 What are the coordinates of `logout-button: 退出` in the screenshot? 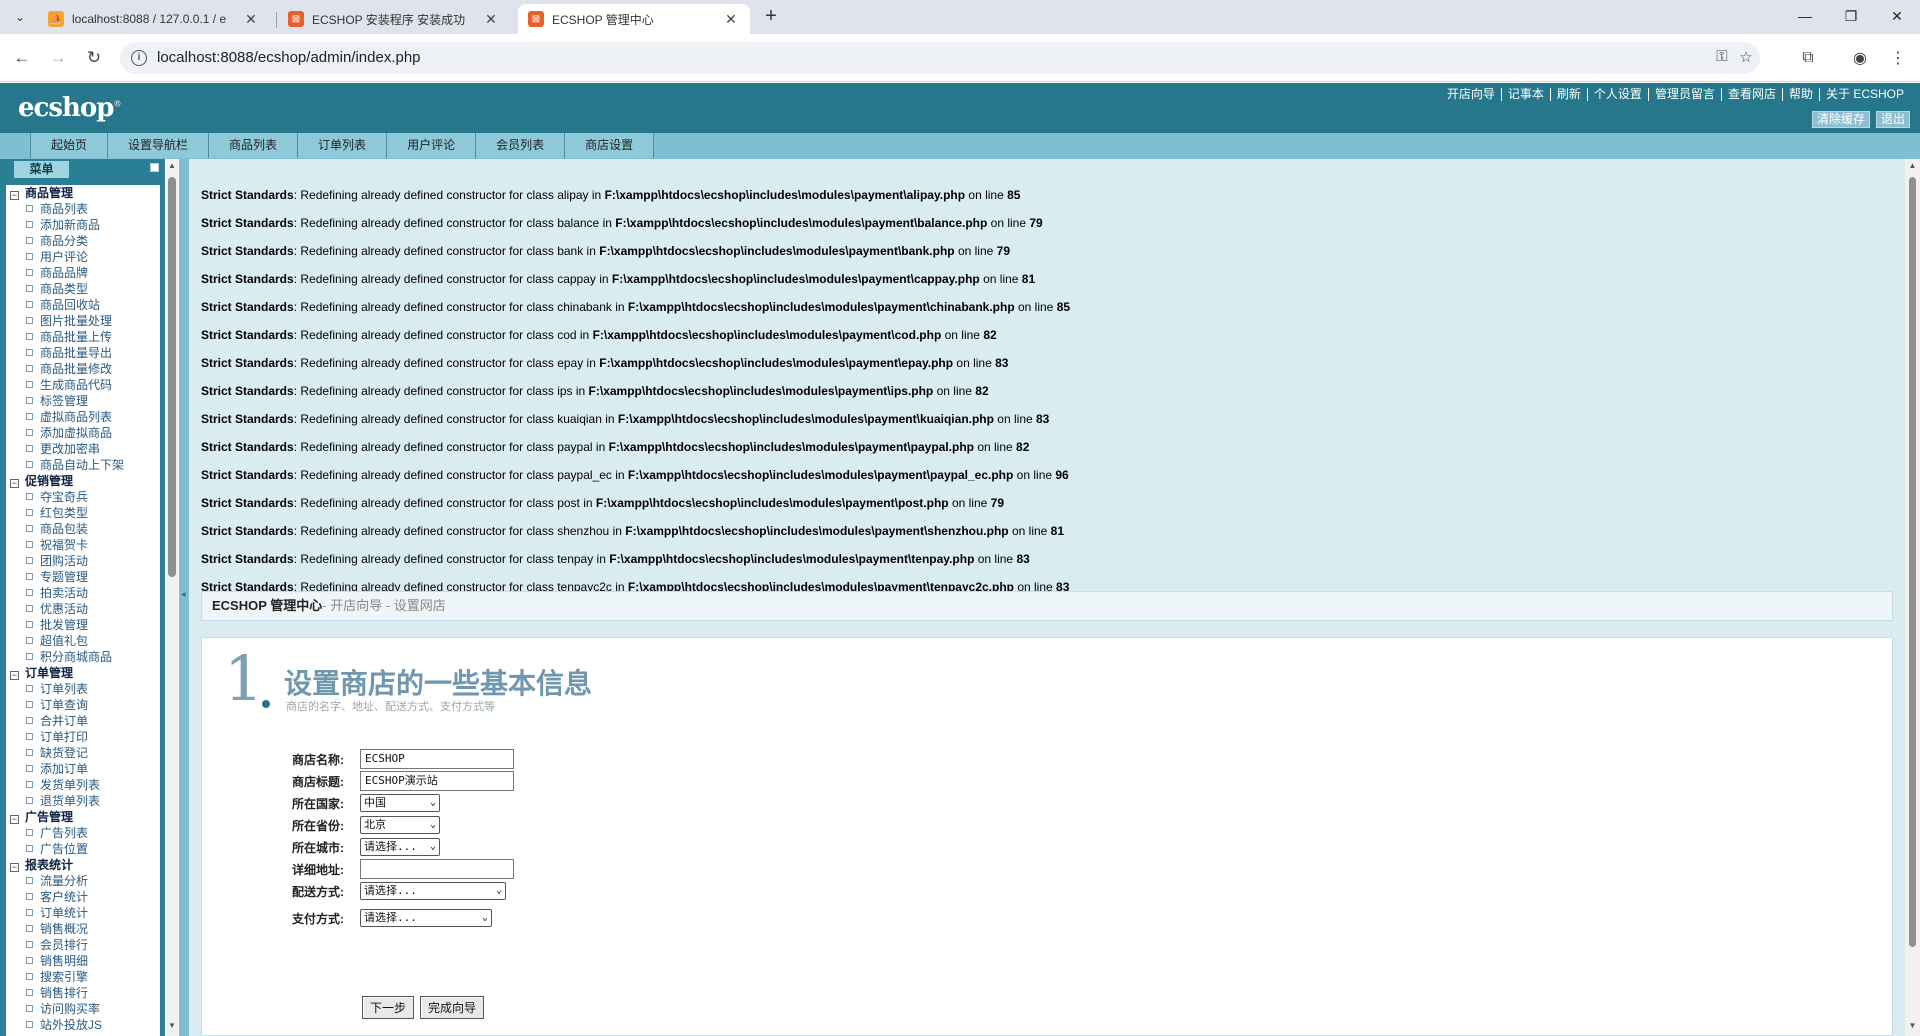 It's located at (1892, 119).